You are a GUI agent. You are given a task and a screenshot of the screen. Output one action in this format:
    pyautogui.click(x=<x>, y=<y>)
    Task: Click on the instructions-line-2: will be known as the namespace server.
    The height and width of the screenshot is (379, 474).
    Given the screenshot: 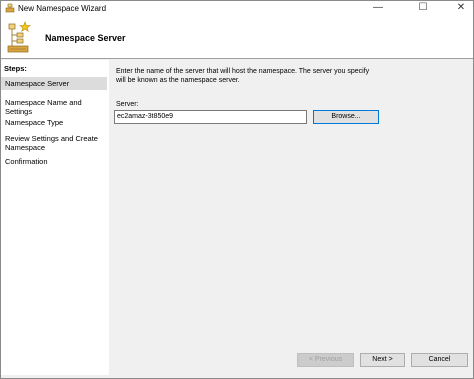 What is the action you would take?
    pyautogui.click(x=178, y=80)
    